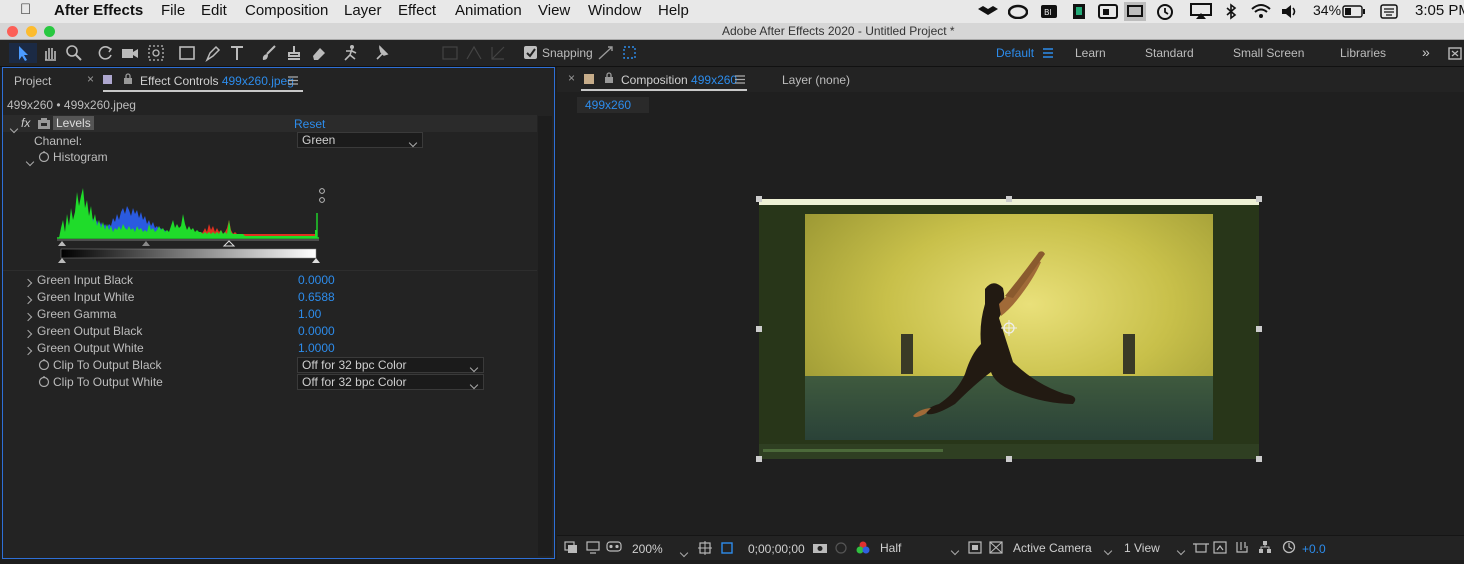 This screenshot has height=564, width=1464. I want to click on selection-tool-icon, so click(23, 53).